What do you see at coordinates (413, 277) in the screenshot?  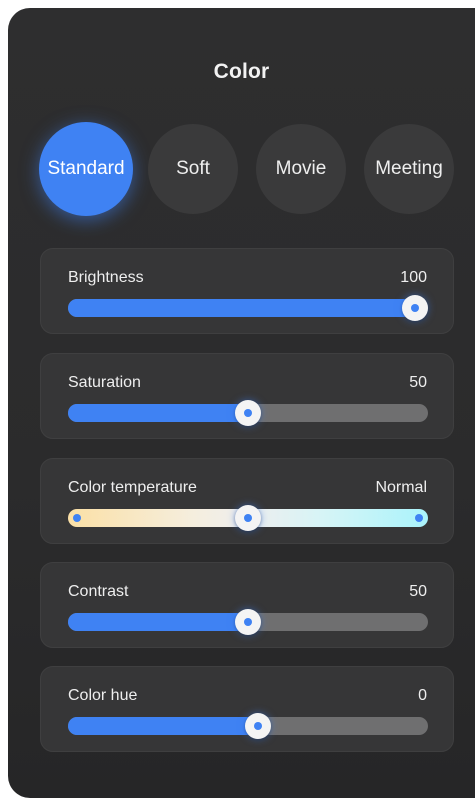 I see `brightness-value: 100` at bounding box center [413, 277].